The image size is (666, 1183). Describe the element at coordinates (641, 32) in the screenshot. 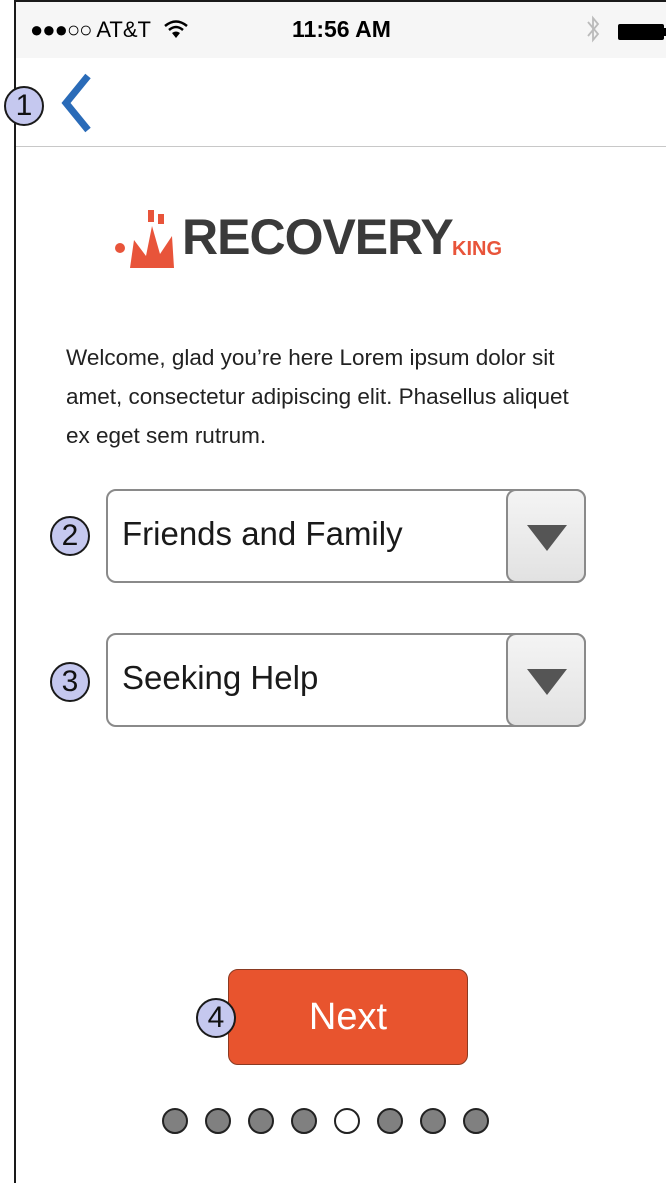

I see `battery-icon` at that location.